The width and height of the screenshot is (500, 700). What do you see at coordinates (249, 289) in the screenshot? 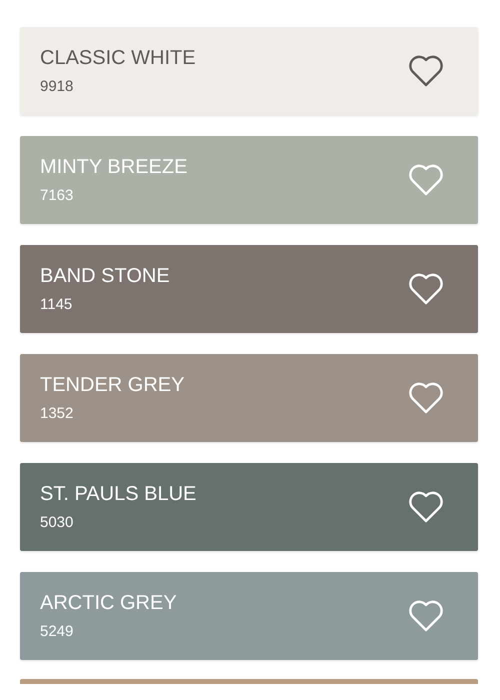
I see `color-swatch-card: BAND STONE 1145` at bounding box center [249, 289].